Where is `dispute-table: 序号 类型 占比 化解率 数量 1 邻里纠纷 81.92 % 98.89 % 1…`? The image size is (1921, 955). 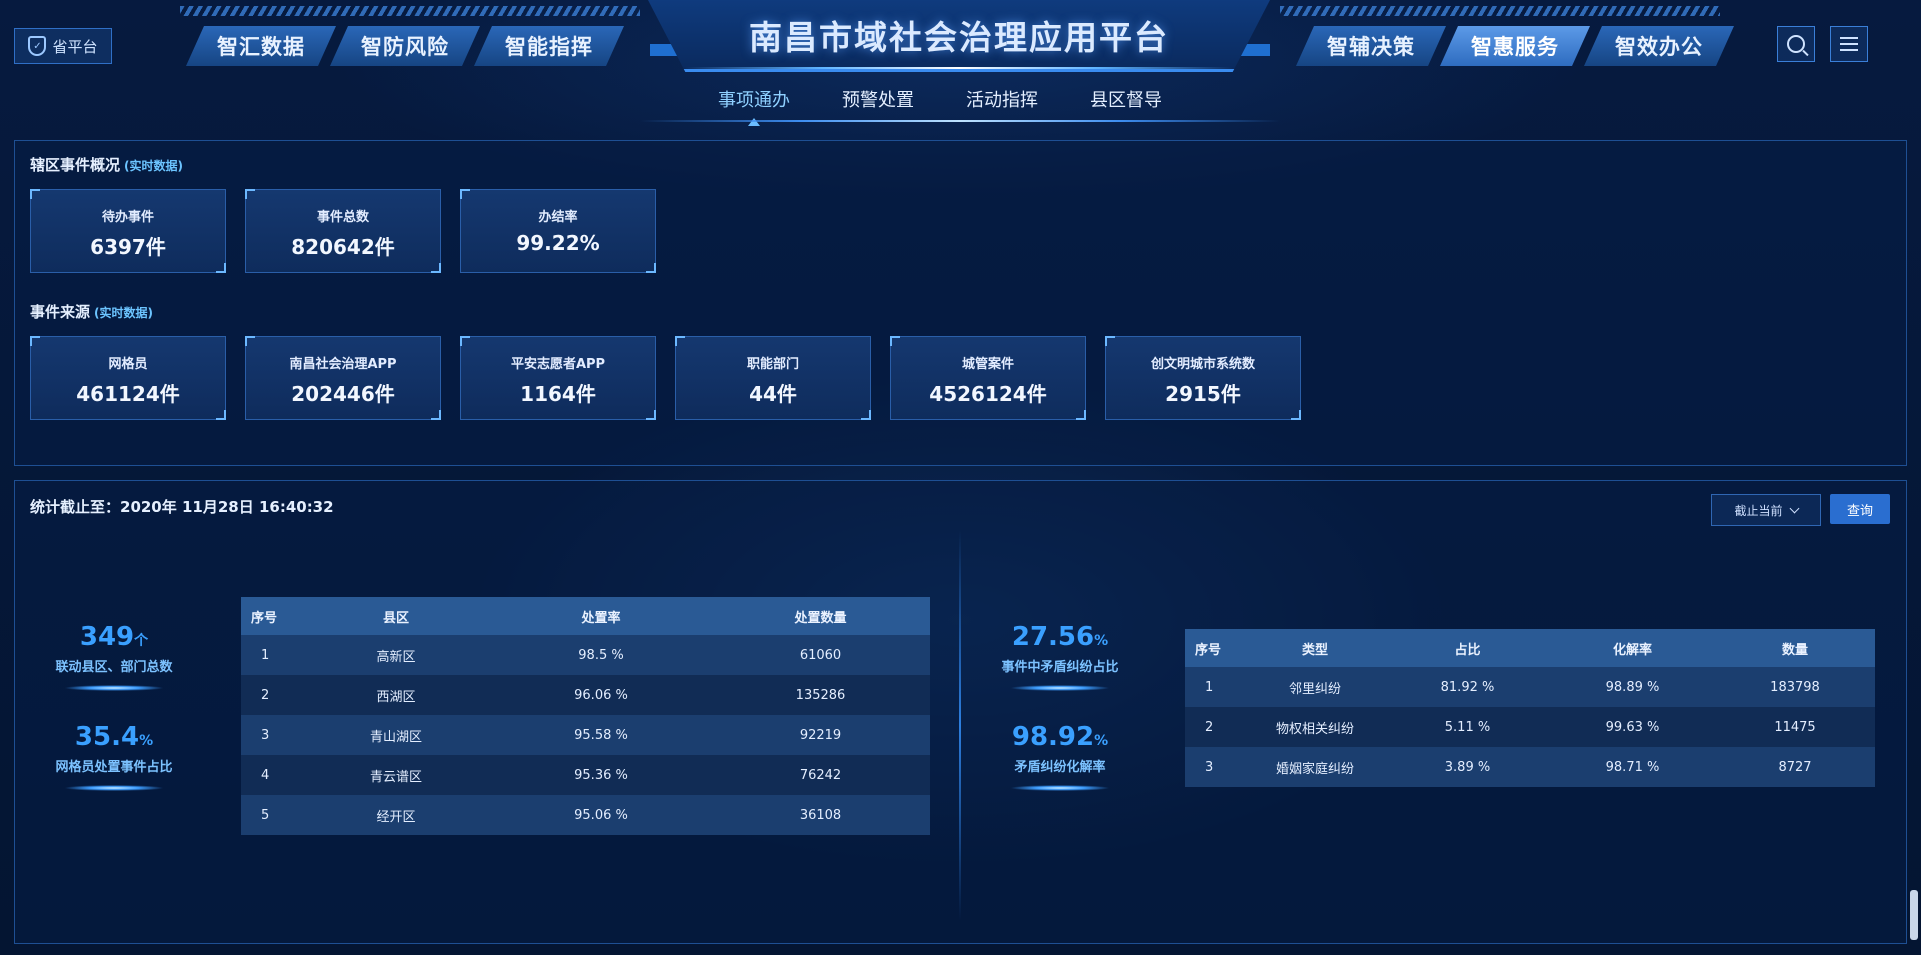
dispute-table: 序号 类型 占比 化解率 数量 1 邻里纠纷 81.92 % 98.89 % 1… is located at coordinates (1530, 708).